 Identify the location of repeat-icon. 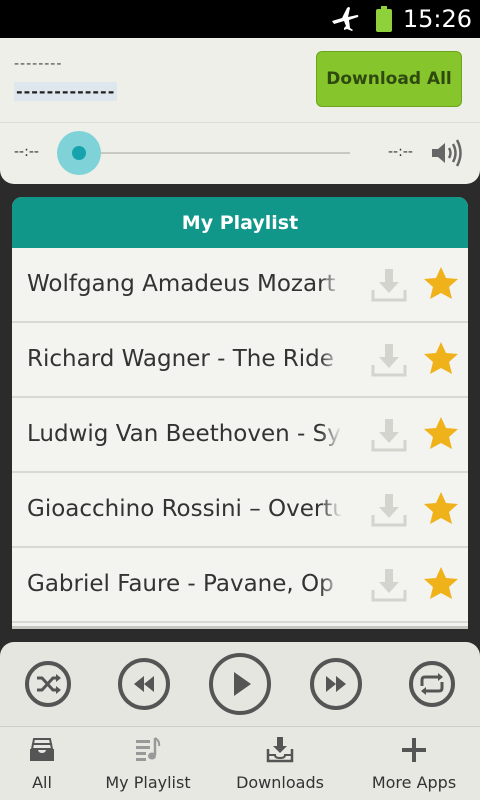
(432, 684).